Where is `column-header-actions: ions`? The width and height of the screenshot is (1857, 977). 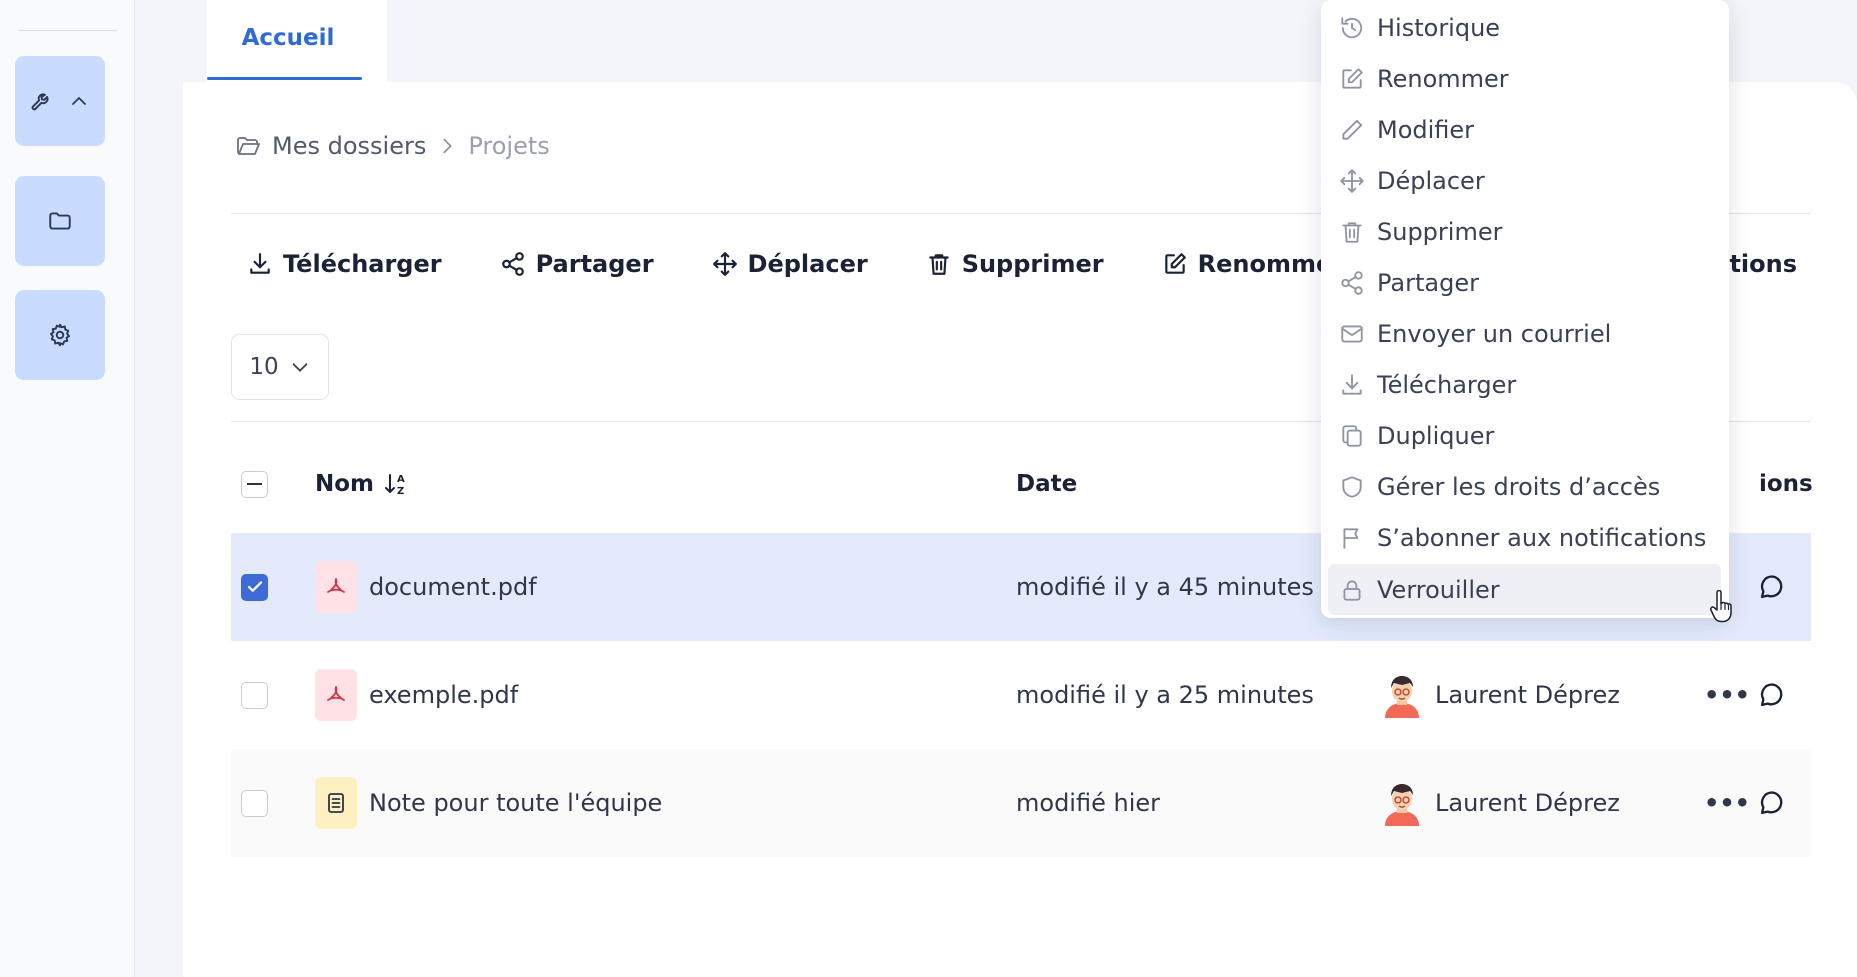
column-header-actions: ions is located at coordinates (1786, 484).